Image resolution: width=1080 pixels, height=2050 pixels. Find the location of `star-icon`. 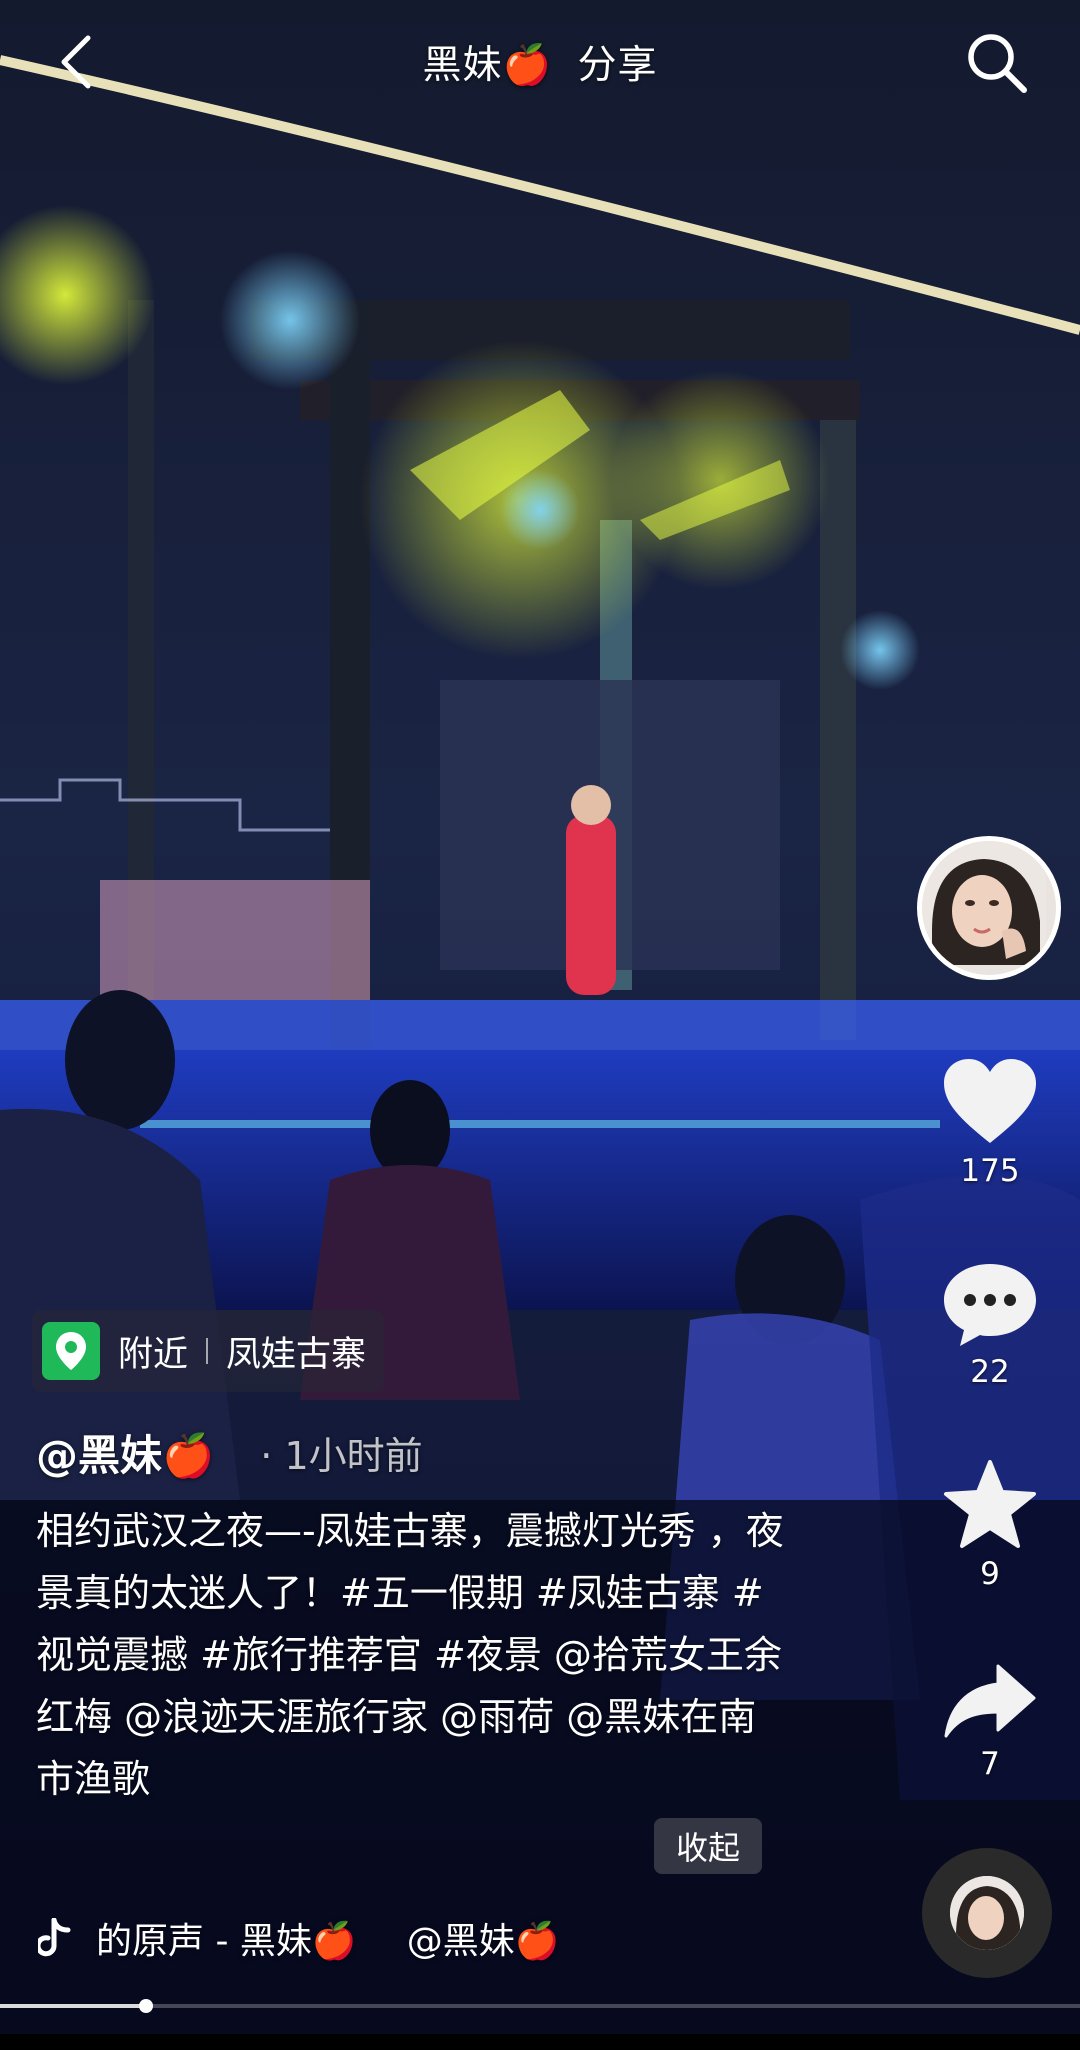

star-icon is located at coordinates (990, 1504).